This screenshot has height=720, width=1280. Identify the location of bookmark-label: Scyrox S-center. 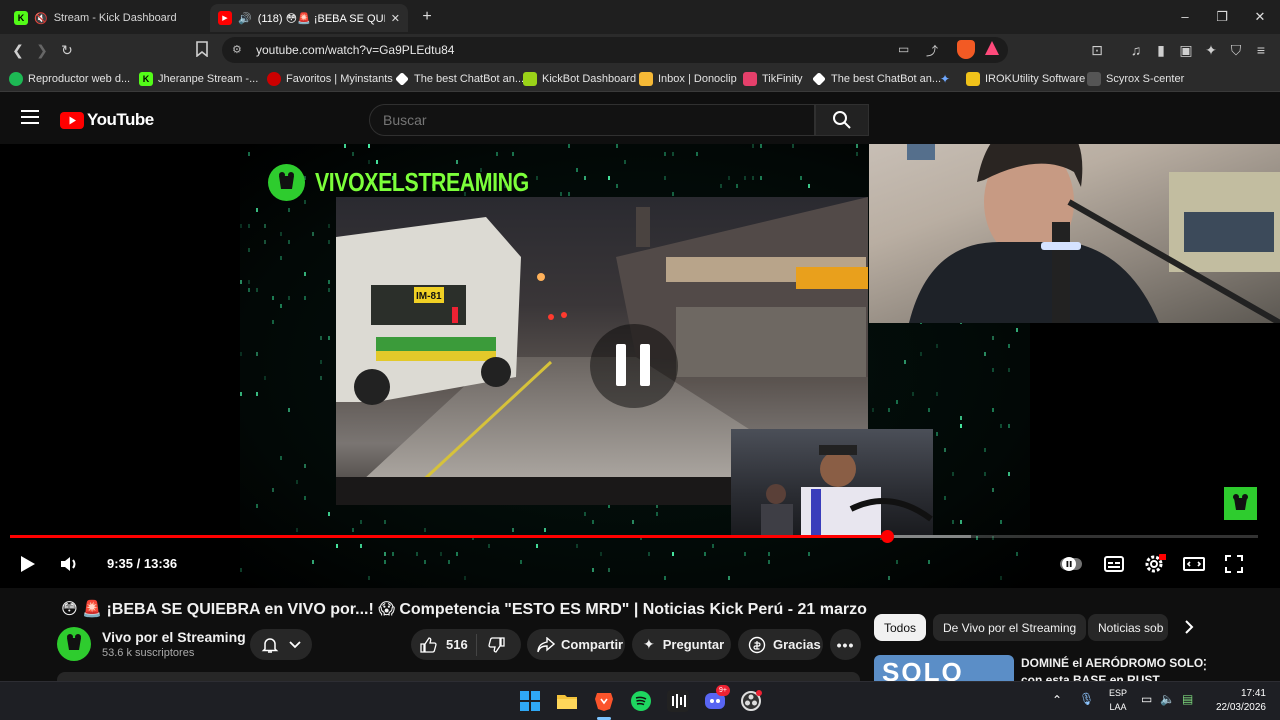
(1145, 79).